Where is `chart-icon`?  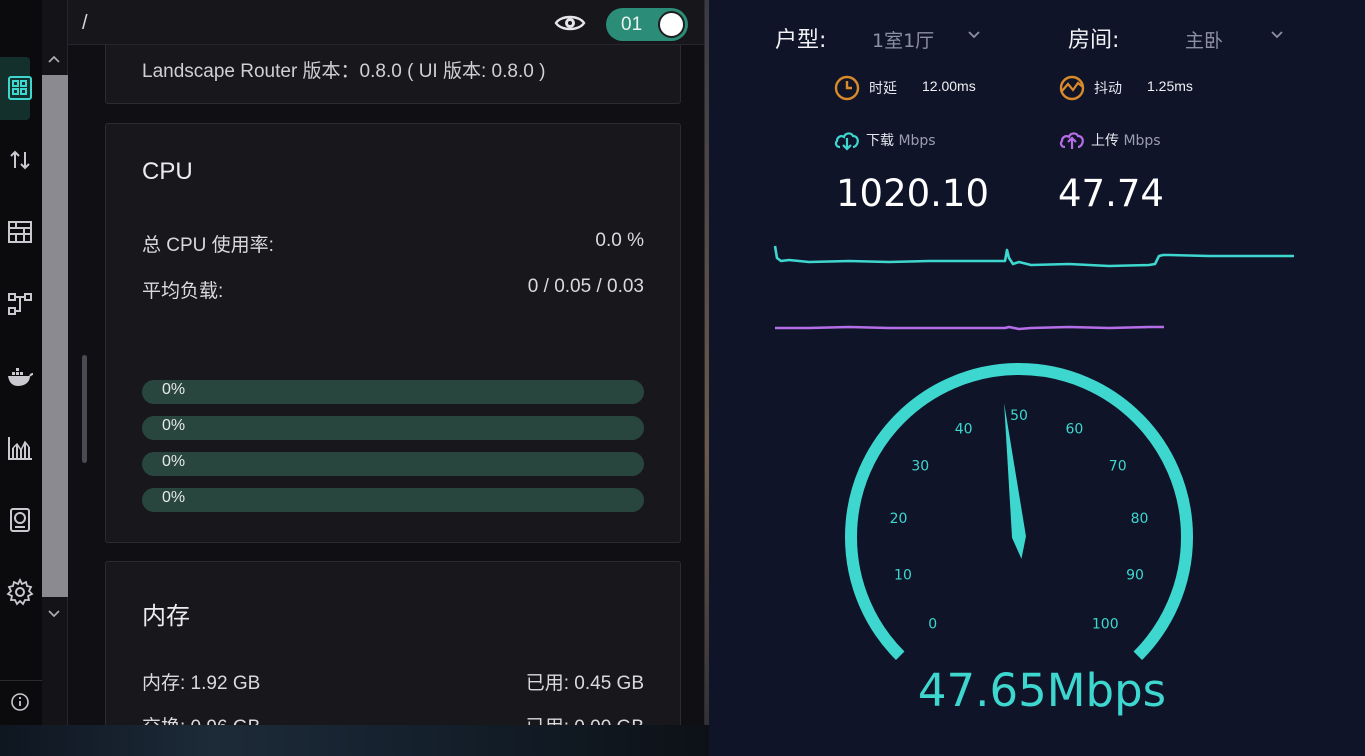 chart-icon is located at coordinates (20, 448).